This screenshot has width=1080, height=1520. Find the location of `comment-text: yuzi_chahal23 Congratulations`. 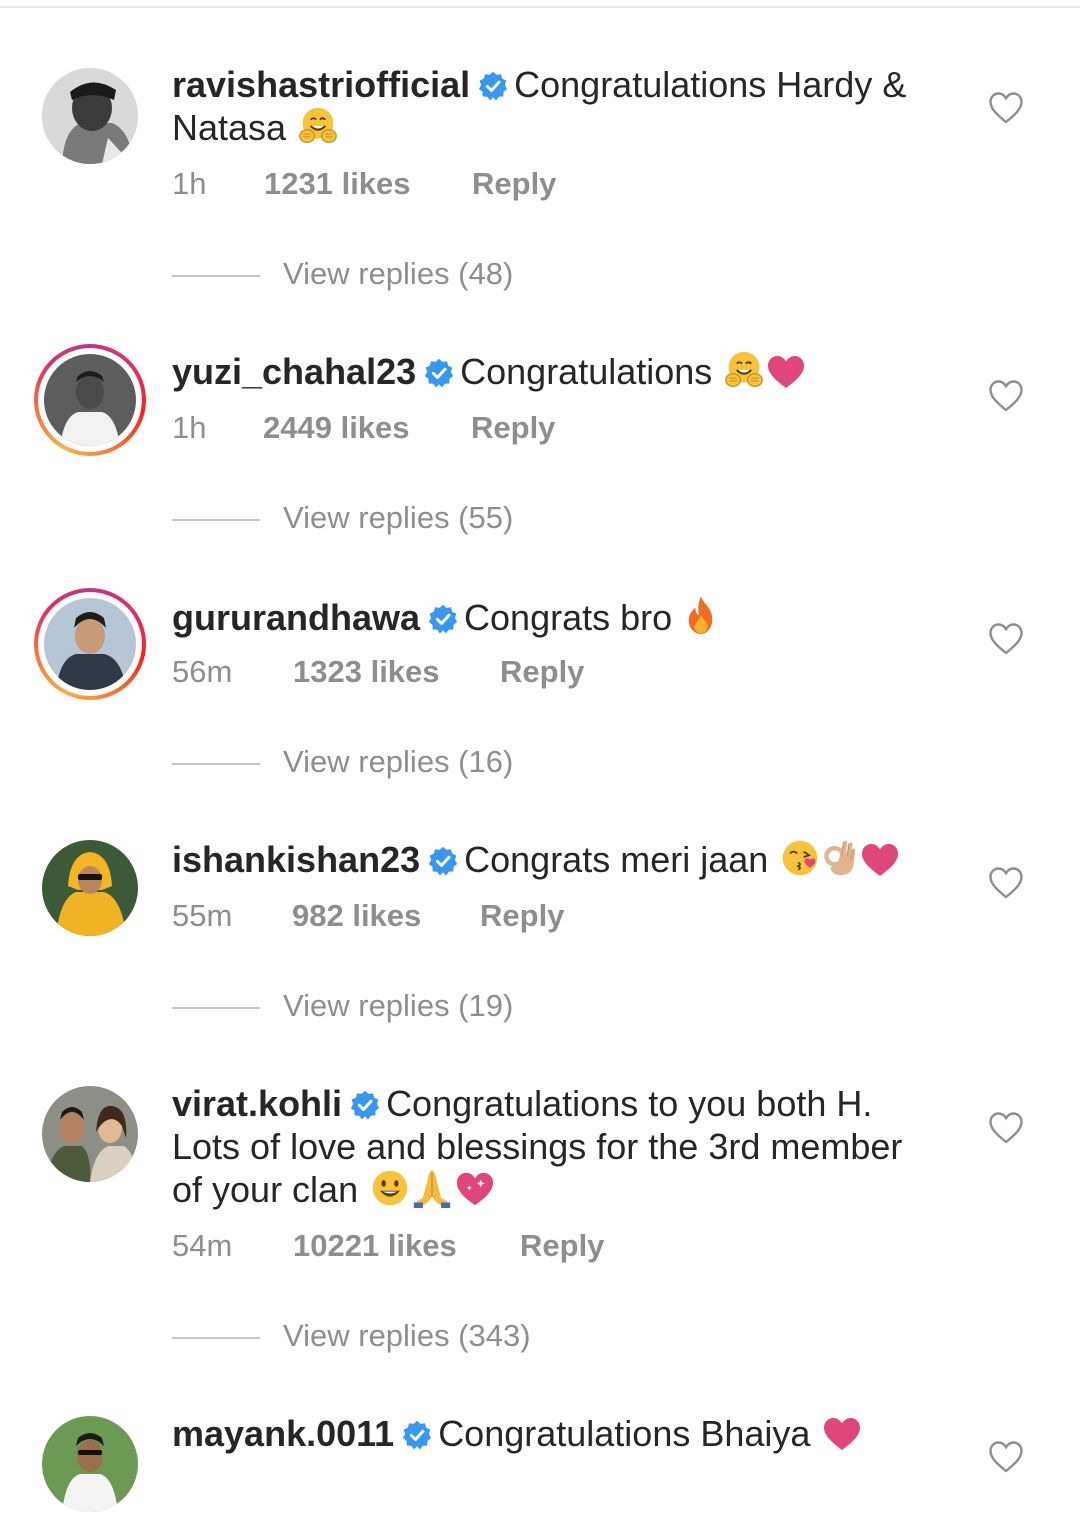

comment-text: yuzi_chahal23 Congratulations is located at coordinates (552, 371).